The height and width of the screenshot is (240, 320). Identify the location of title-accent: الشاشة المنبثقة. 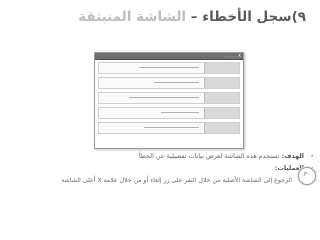
(134, 17).